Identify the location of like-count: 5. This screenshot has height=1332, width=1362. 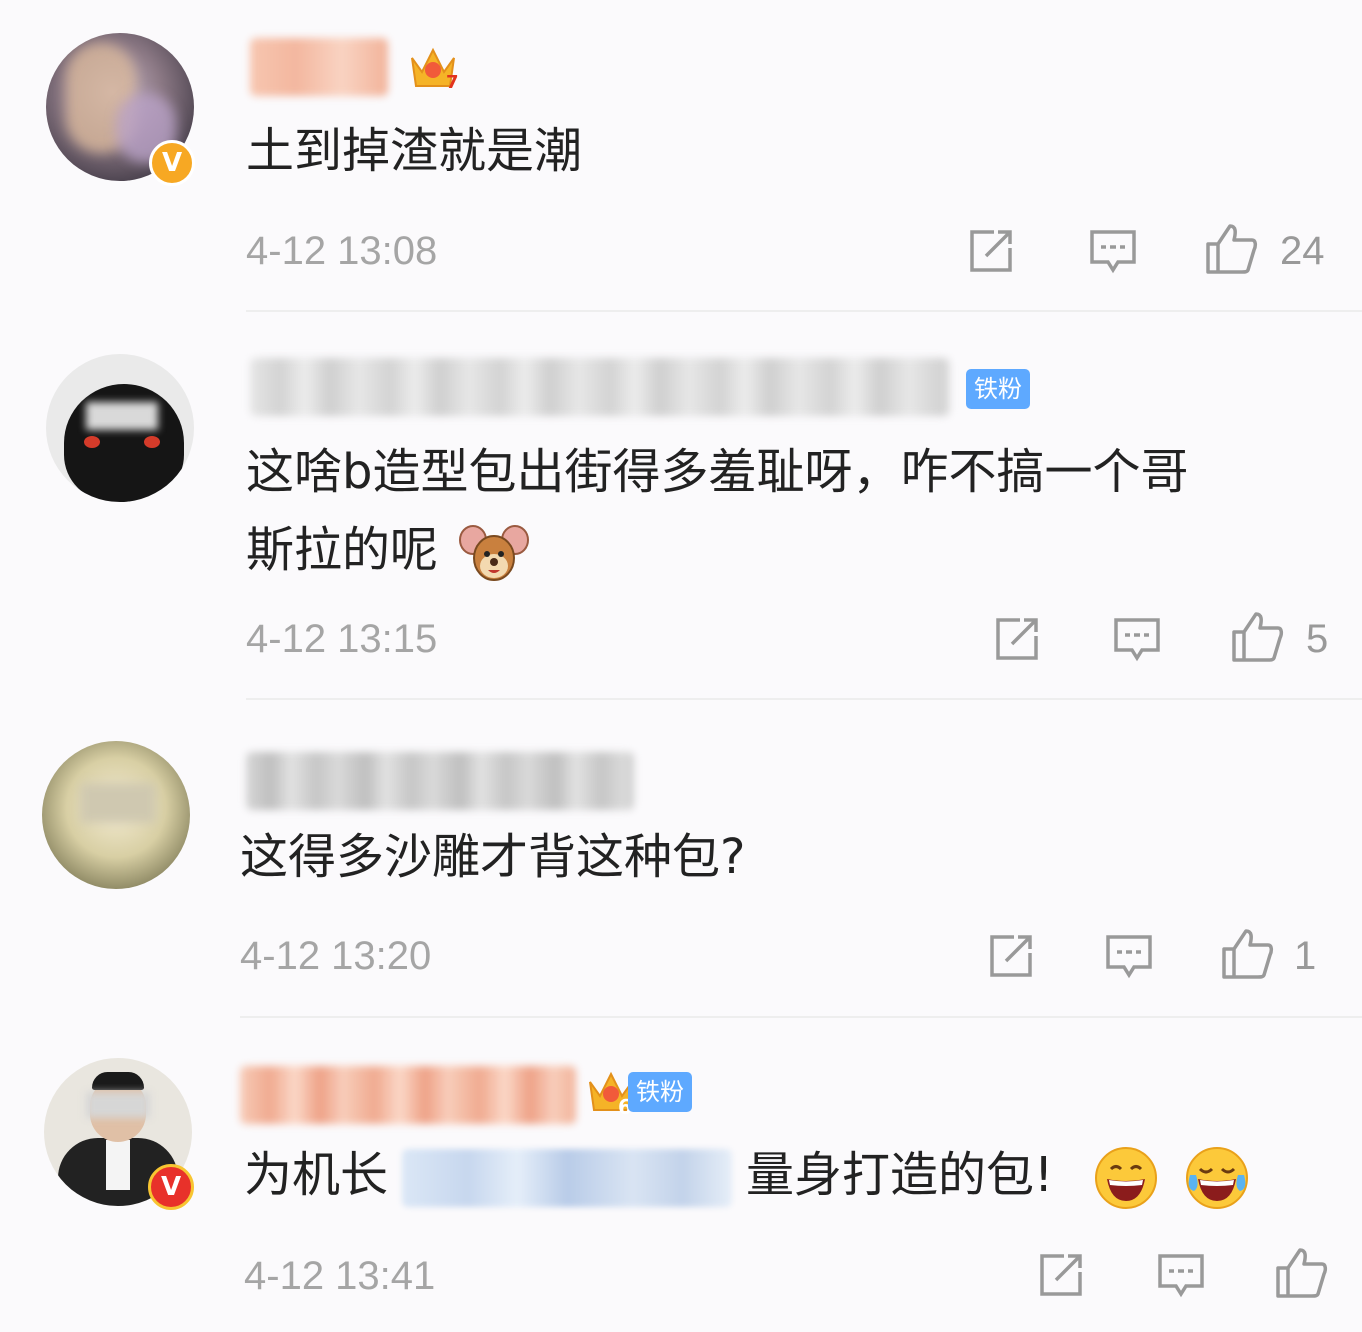
(1317, 639).